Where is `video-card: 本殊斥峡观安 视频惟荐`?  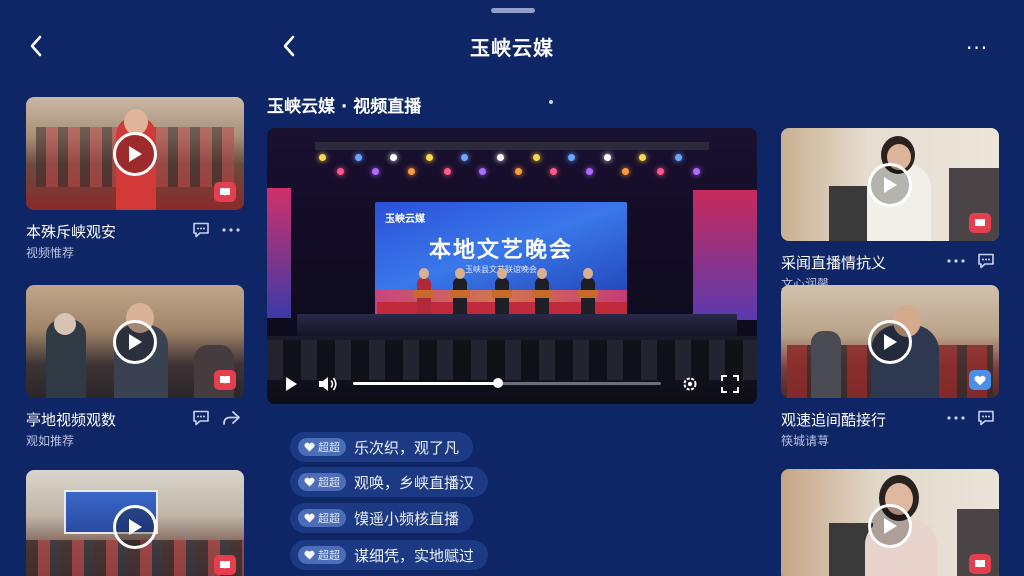 video-card: 本殊斥峡观安 视频惟荐 is located at coordinates (135, 179).